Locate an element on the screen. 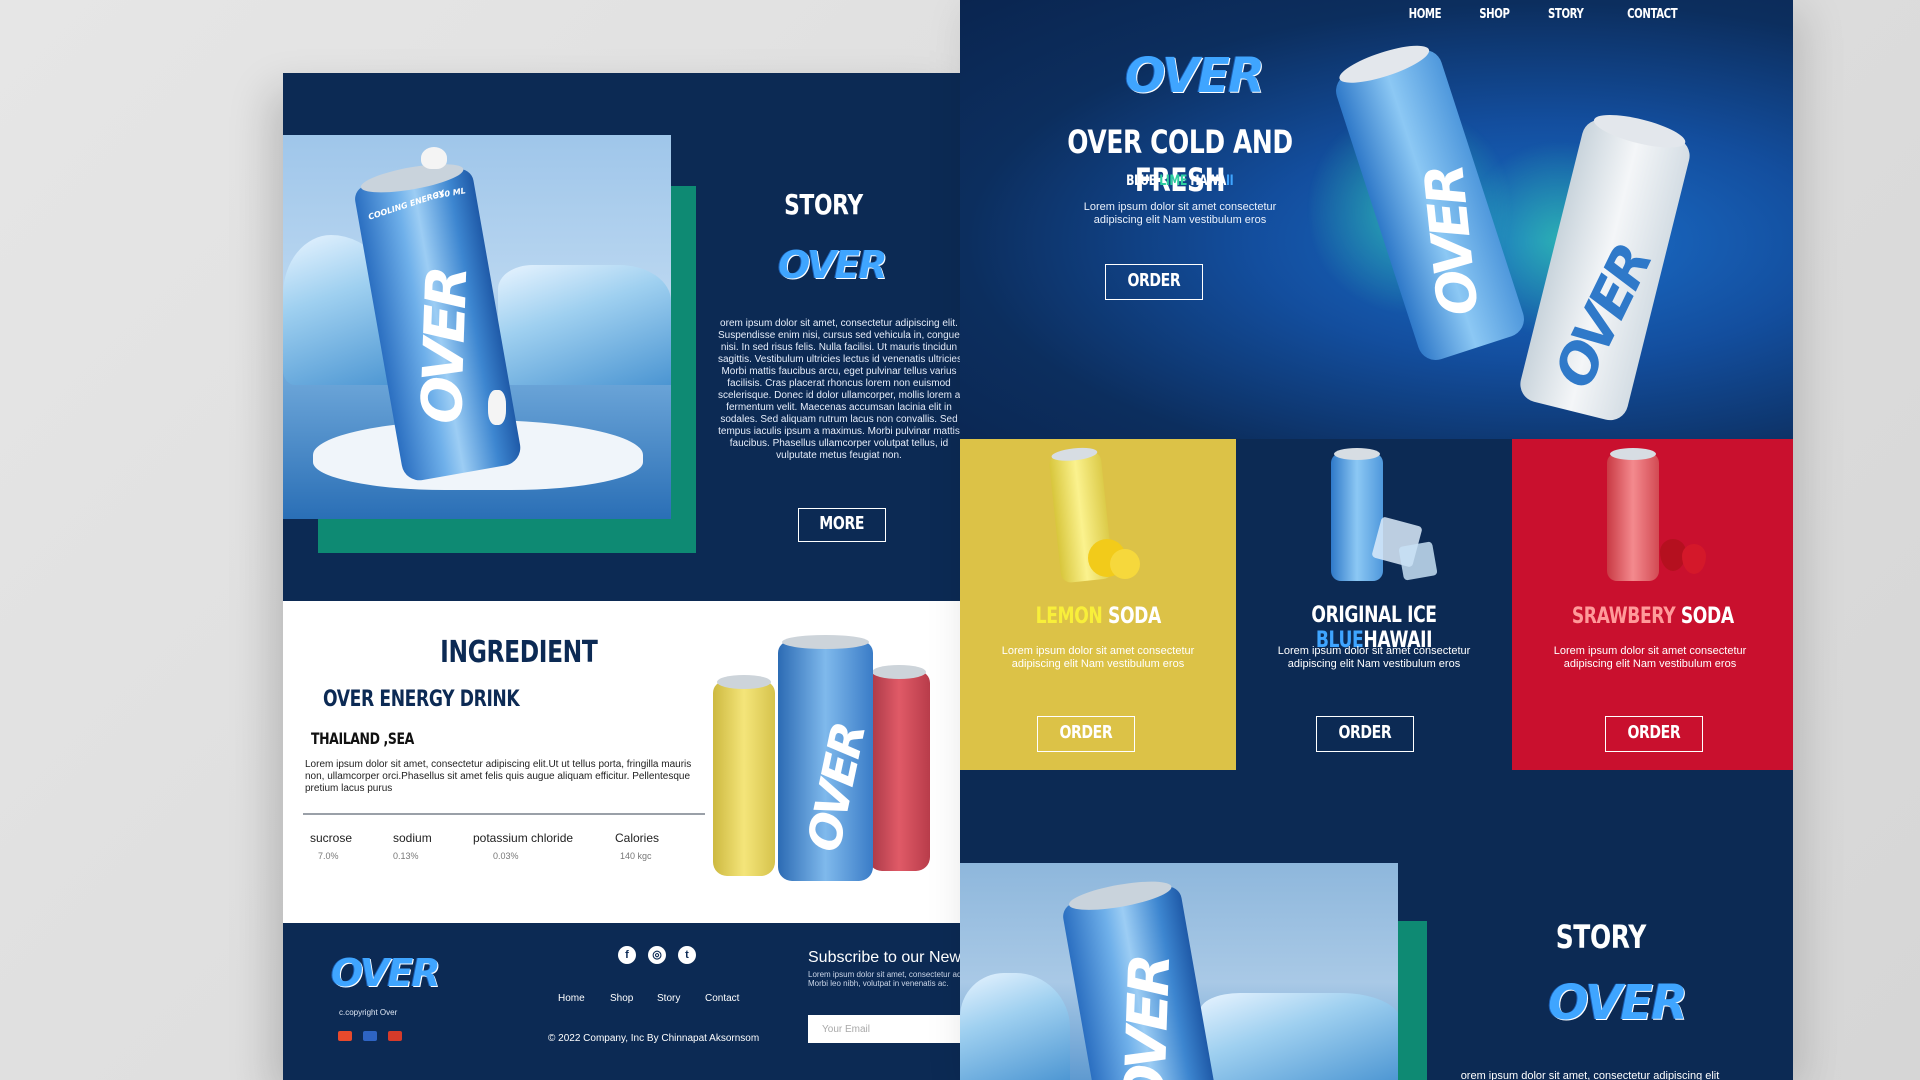  email-input is located at coordinates (884, 1029).